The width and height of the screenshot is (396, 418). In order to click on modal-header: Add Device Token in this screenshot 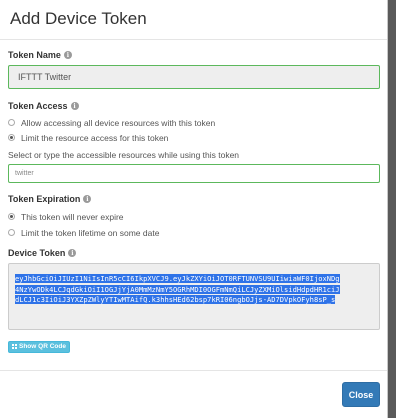, I will do `click(193, 20)`.